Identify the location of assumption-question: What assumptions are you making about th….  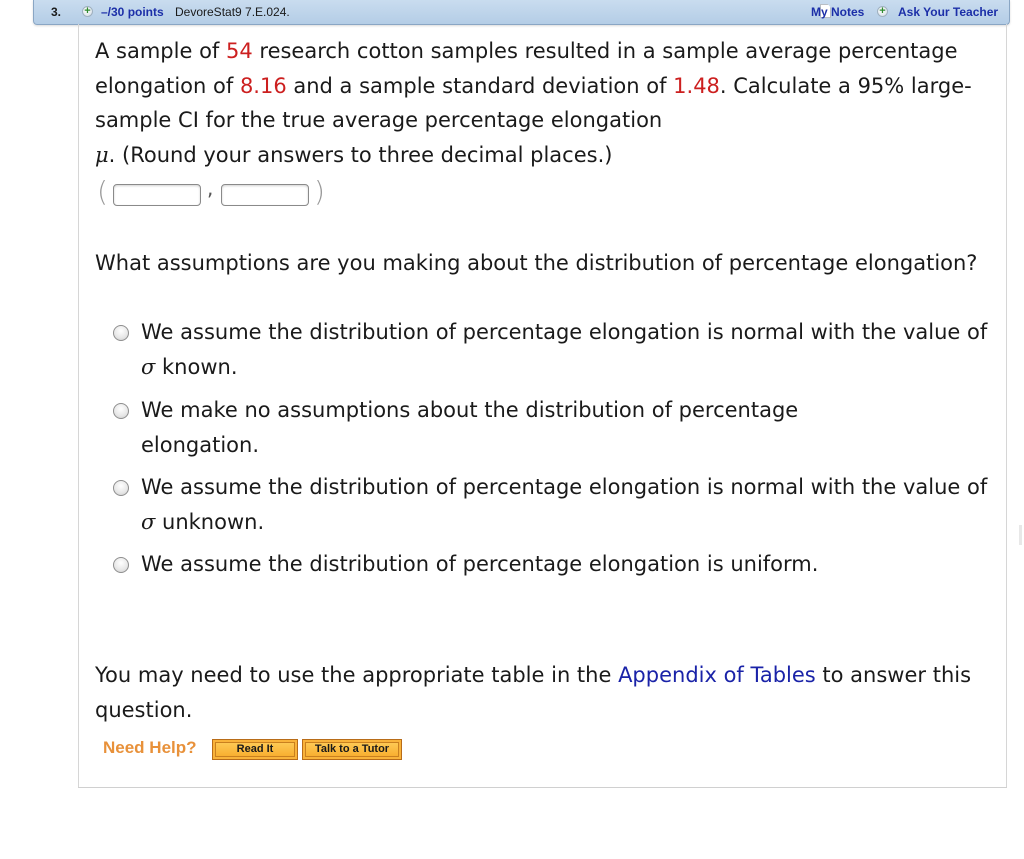
(536, 263).